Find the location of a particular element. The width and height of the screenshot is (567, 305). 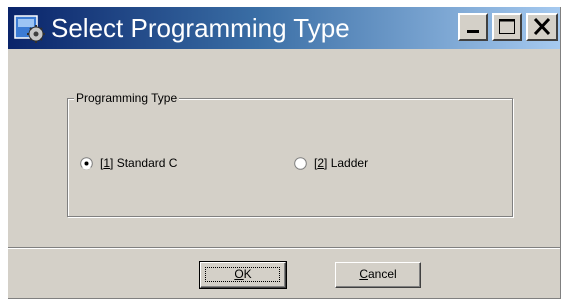

ok-mnemonic: O is located at coordinates (239, 274).